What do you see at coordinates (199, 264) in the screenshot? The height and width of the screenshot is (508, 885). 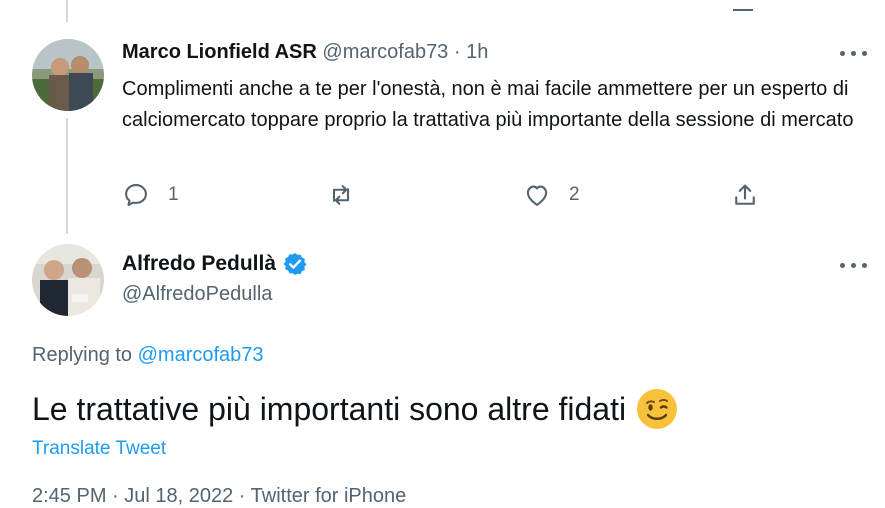 I see `main-display-name: Alfredo Pedullà` at bounding box center [199, 264].